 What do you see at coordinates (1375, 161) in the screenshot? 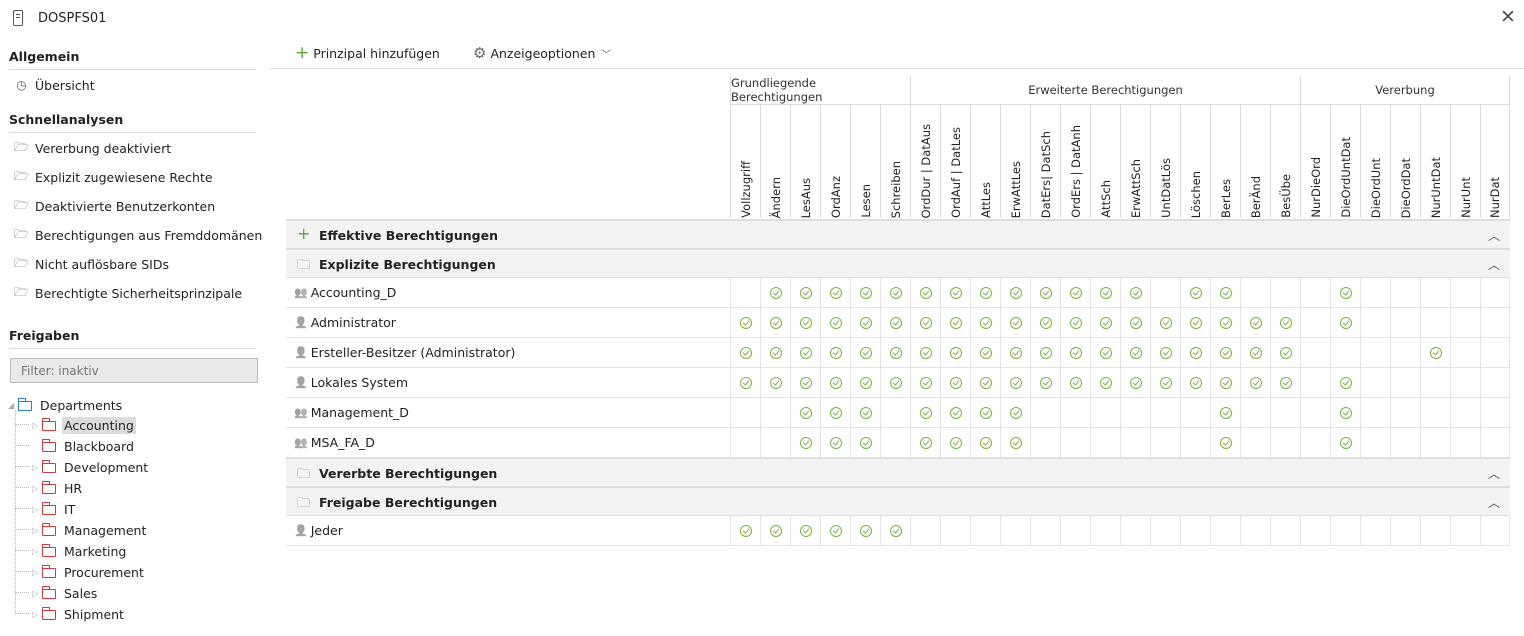
I see `column-header: DieOrdUnt` at bounding box center [1375, 161].